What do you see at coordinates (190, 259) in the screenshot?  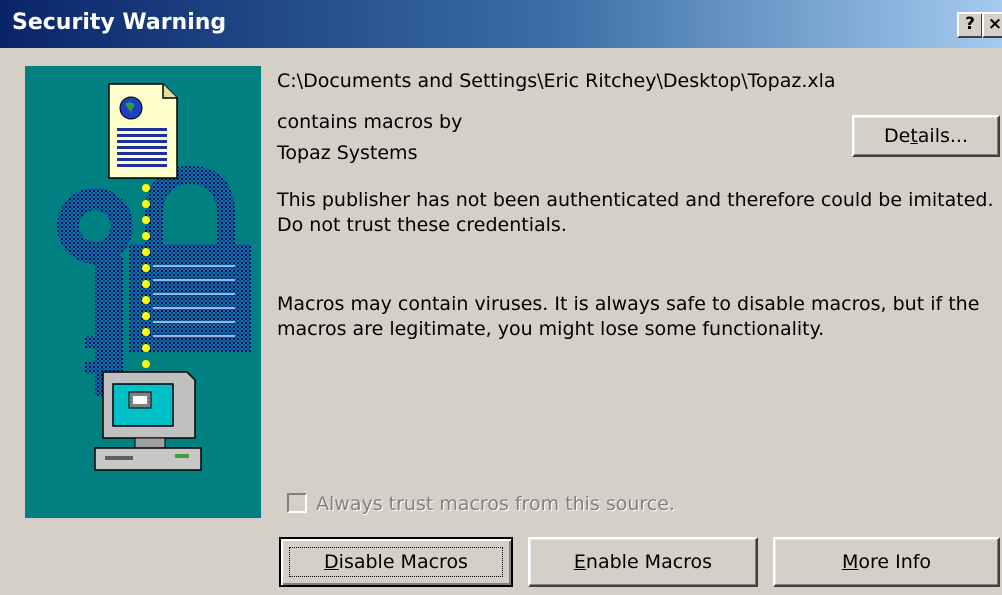 I see `padlock-icon` at bounding box center [190, 259].